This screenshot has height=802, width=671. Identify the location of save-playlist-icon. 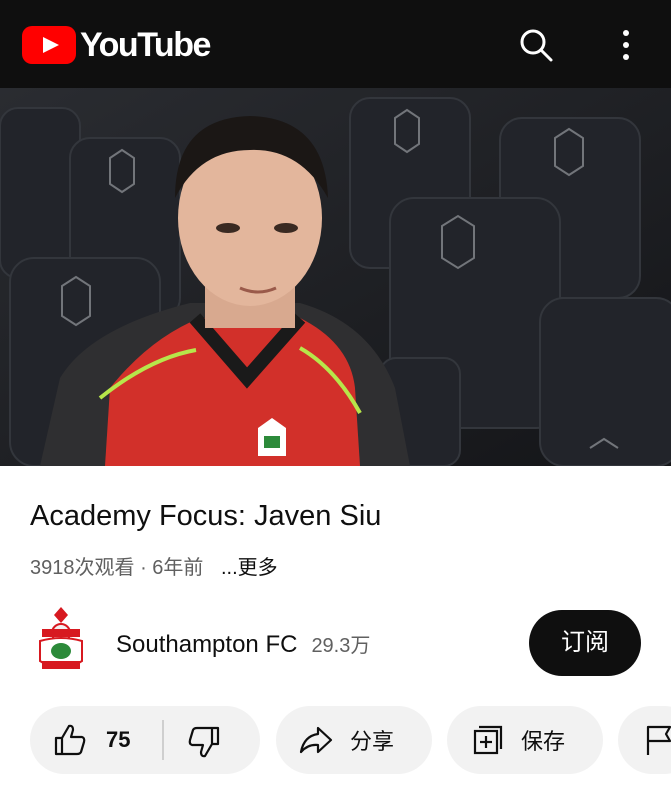
(488, 740).